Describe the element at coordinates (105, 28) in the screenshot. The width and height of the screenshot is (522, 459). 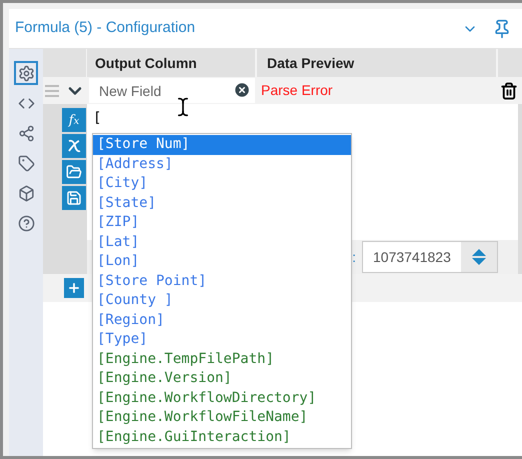
I see `window-title: Formula (5) - Configuration` at that location.